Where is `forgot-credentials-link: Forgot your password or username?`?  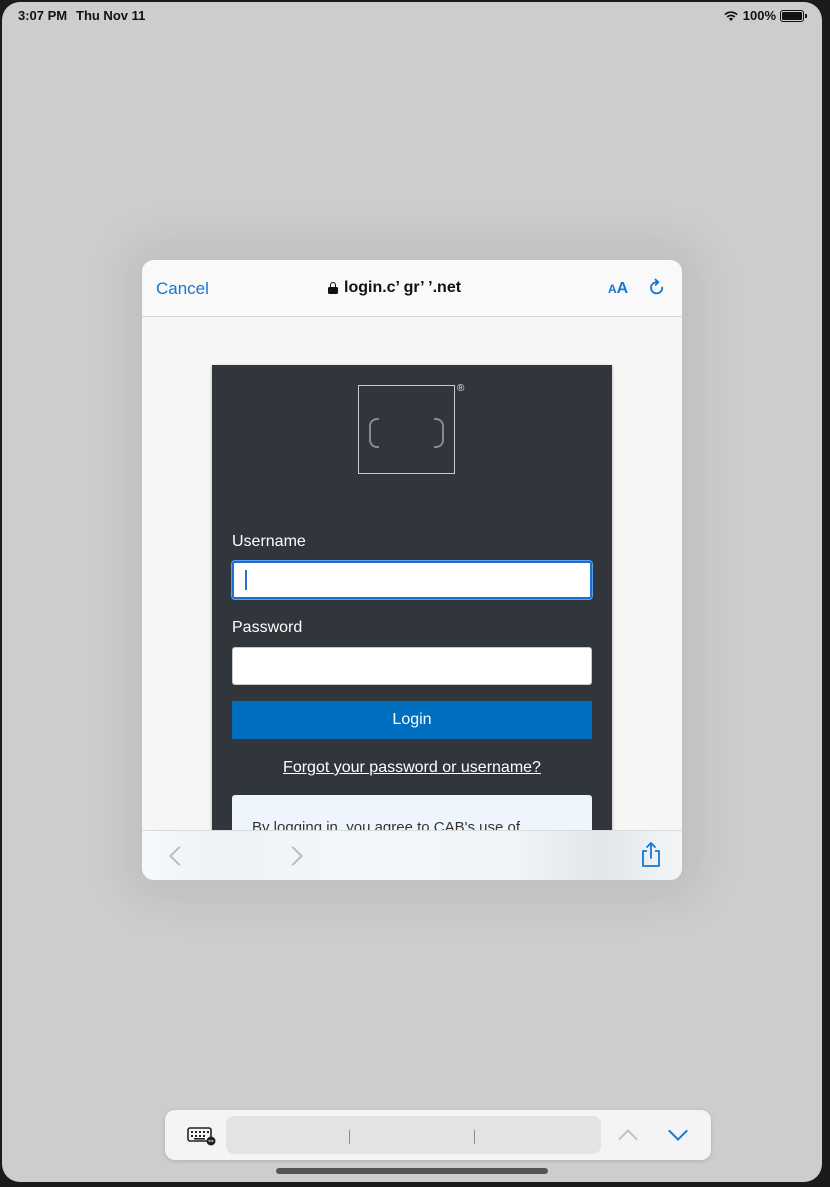
forgot-credentials-link: Forgot your password or username? is located at coordinates (412, 768).